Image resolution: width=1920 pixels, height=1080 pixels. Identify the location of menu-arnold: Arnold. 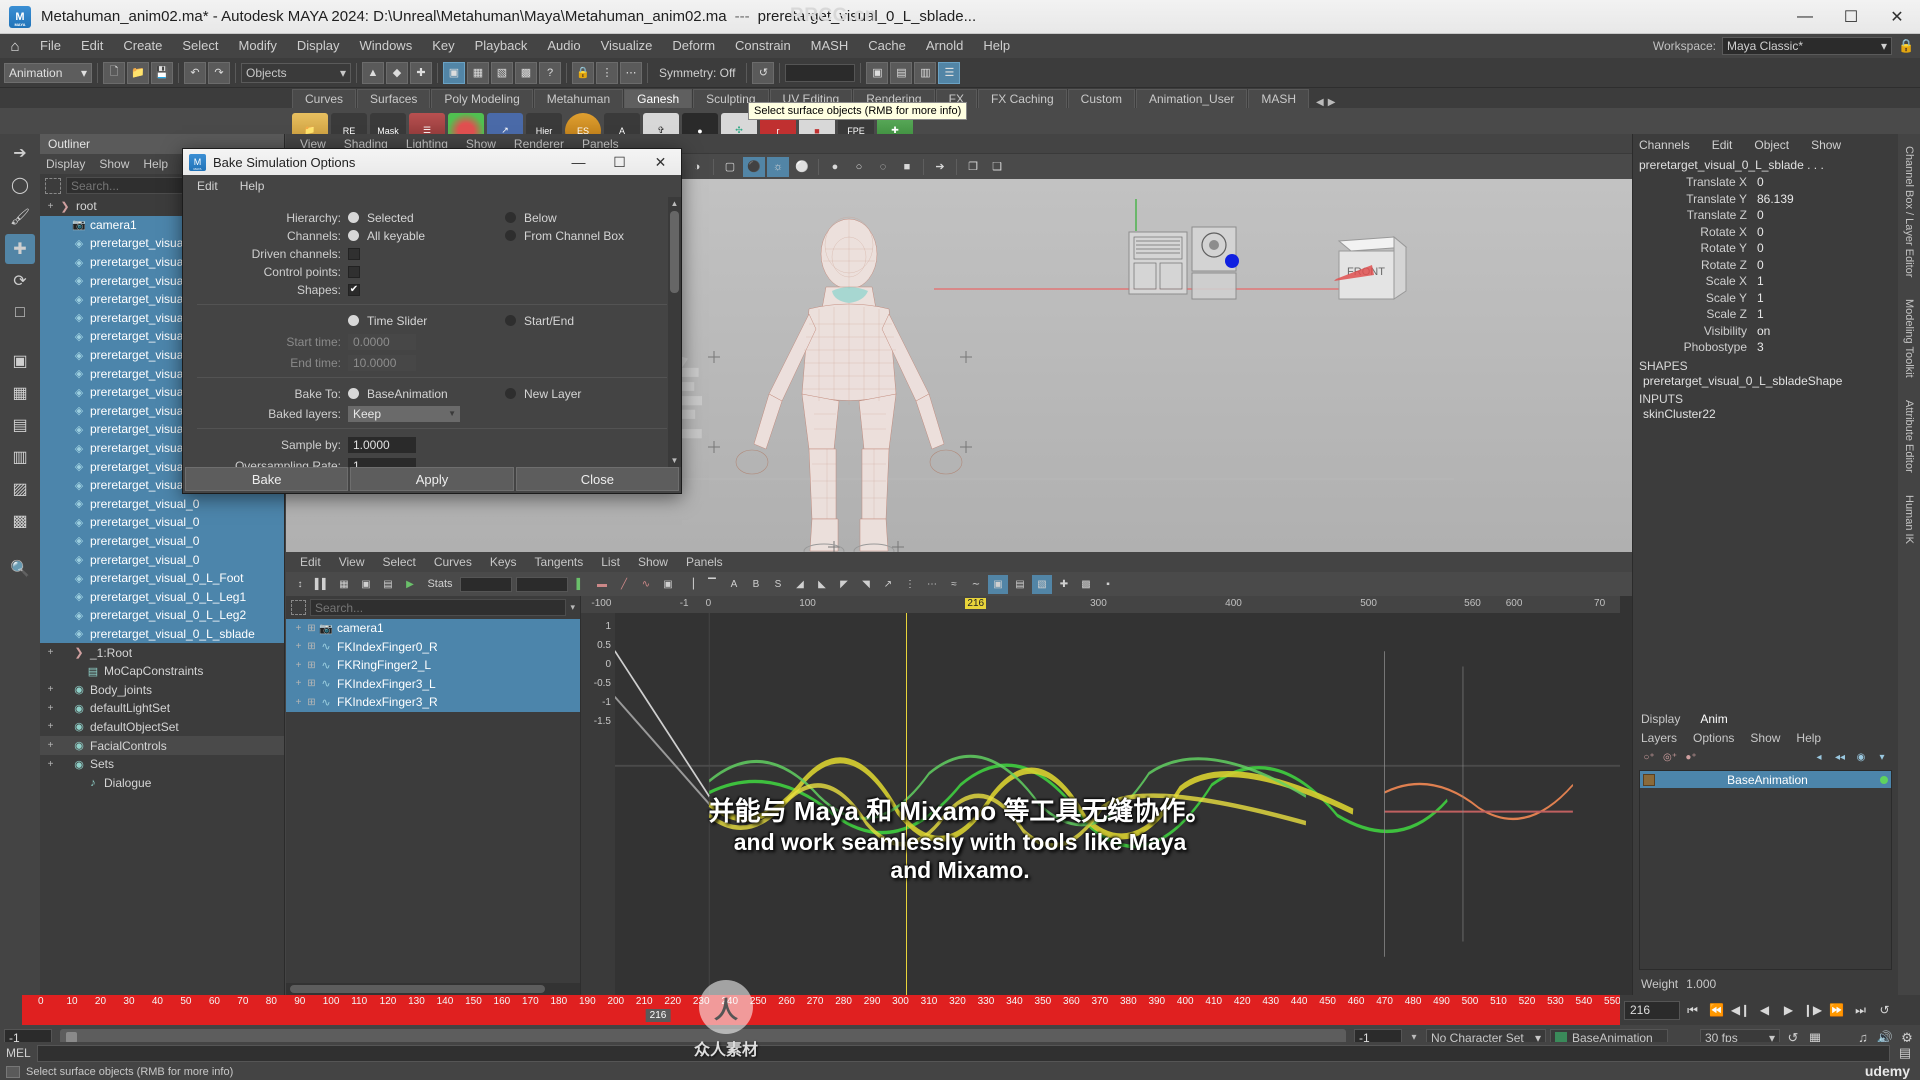
(945, 46).